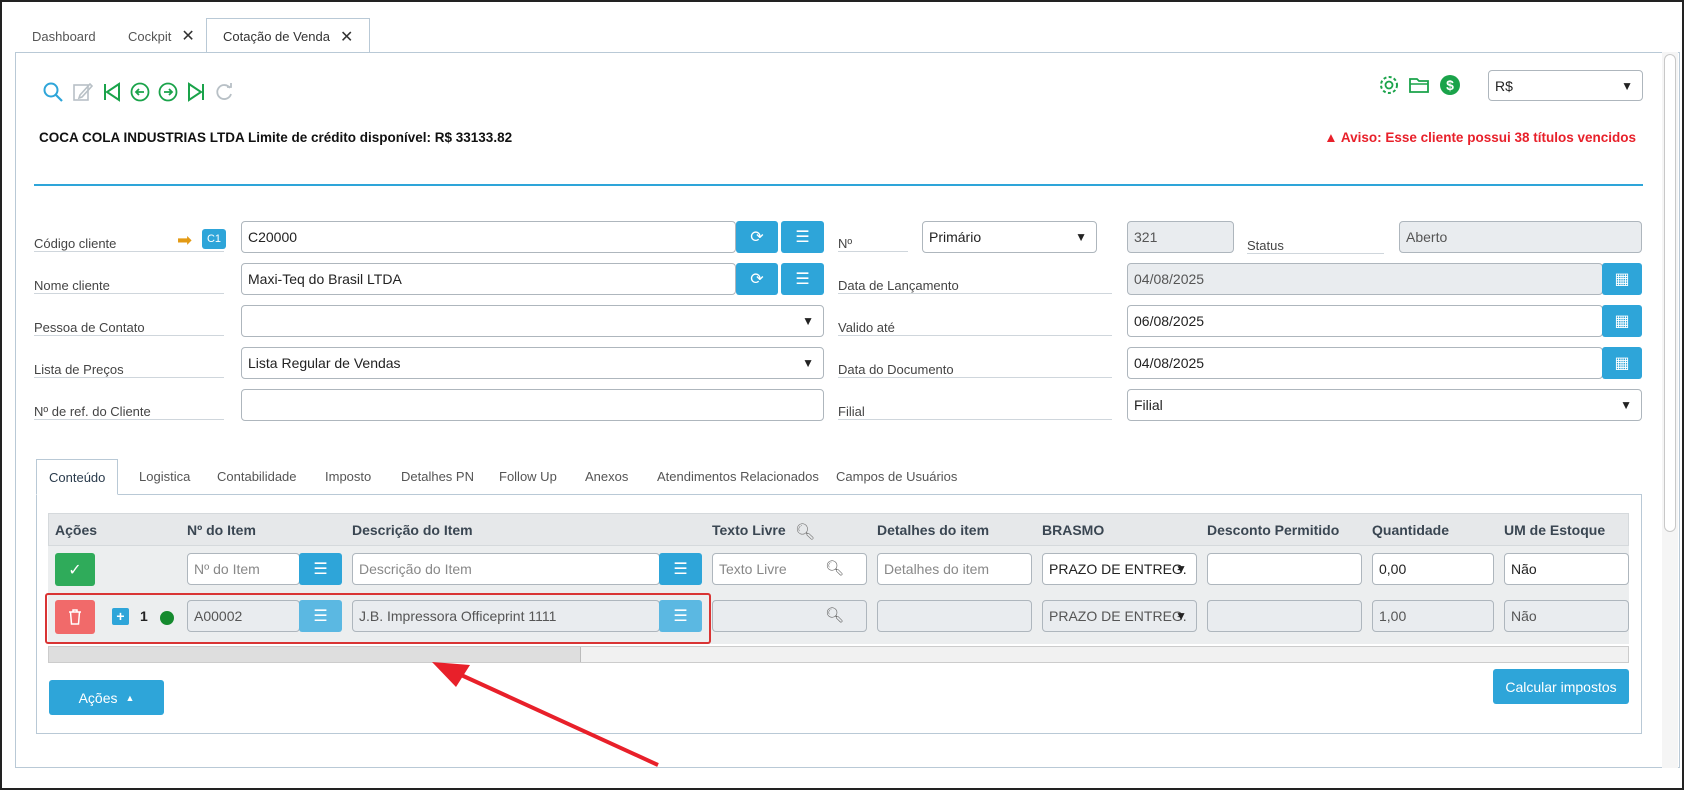  Describe the element at coordinates (1384, 405) in the screenshot. I see `filial-select: Filial ▼` at that location.